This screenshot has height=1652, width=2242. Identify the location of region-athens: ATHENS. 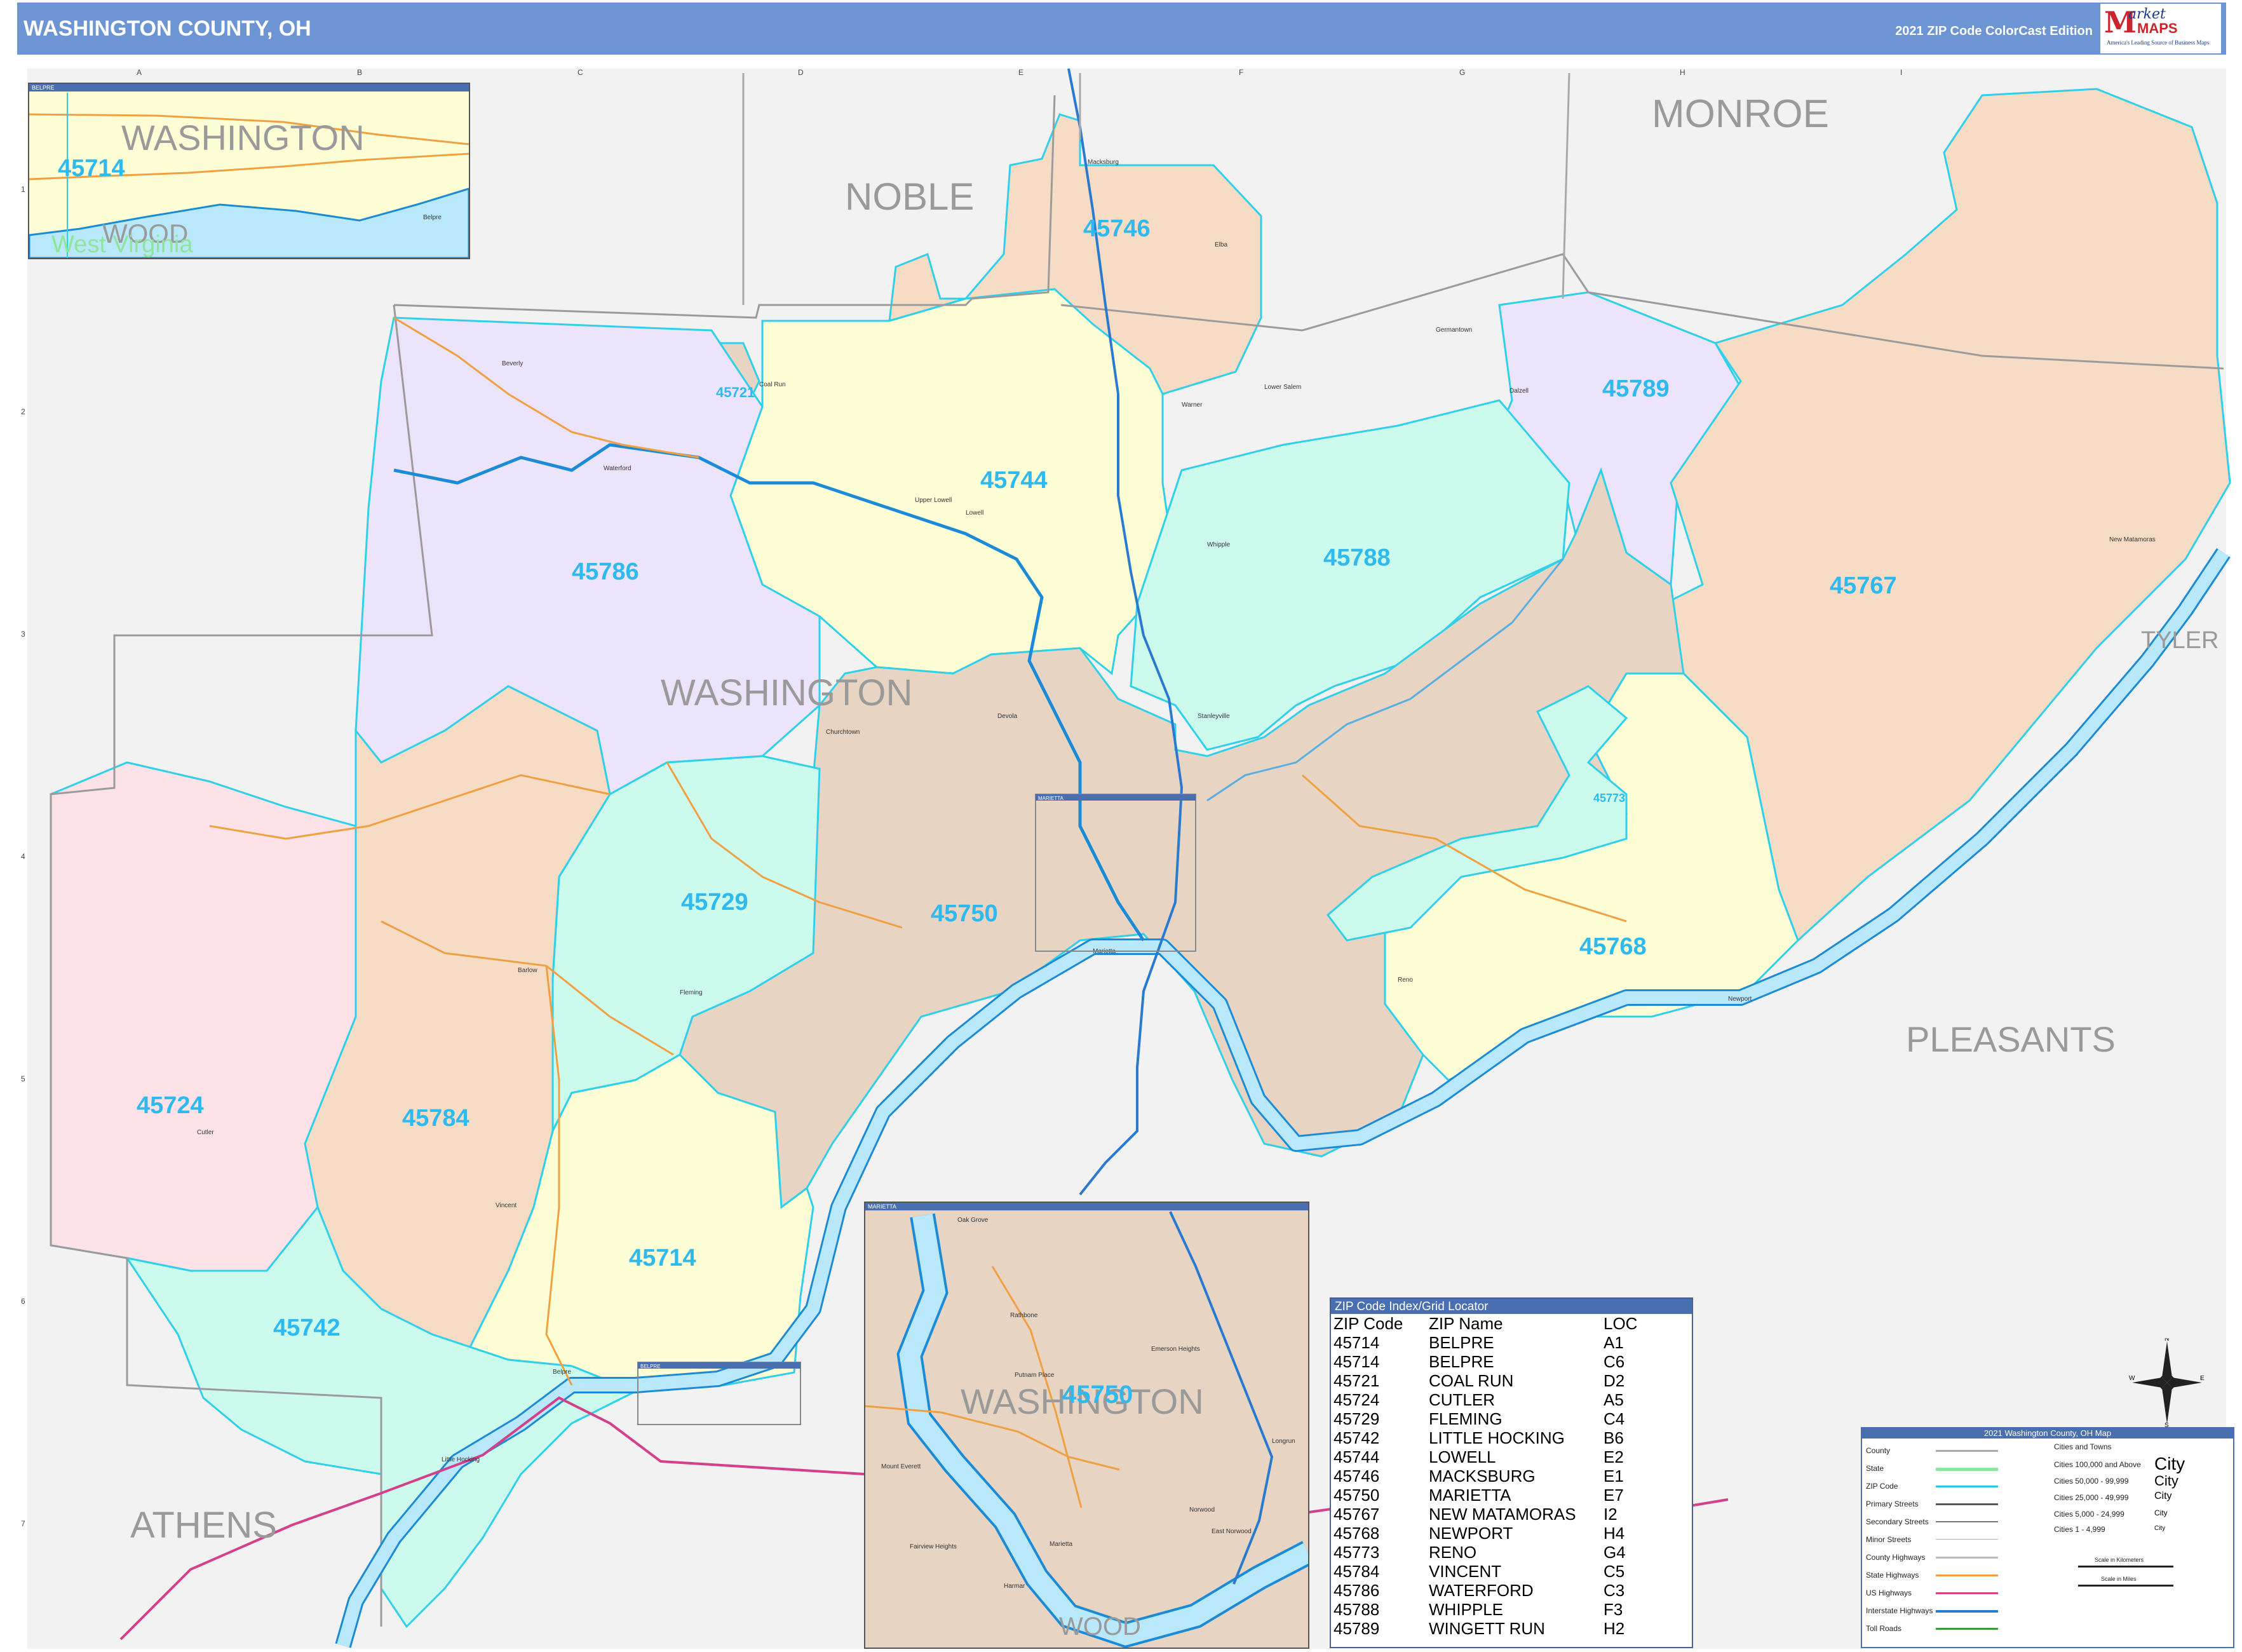
(203, 1525).